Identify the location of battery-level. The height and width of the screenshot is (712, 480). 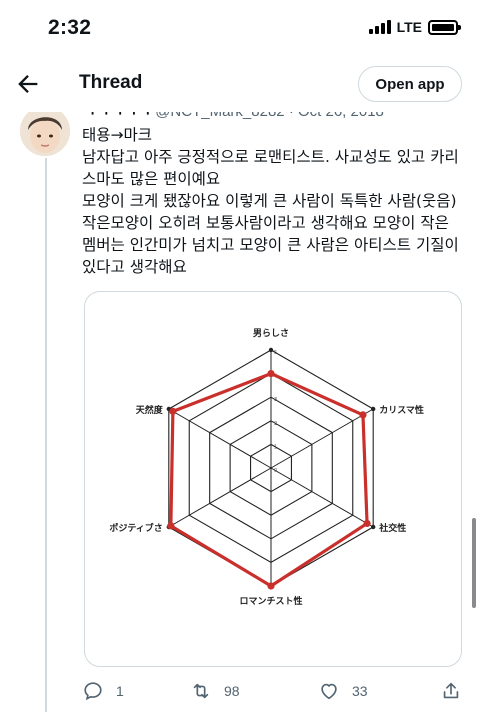
(443, 27).